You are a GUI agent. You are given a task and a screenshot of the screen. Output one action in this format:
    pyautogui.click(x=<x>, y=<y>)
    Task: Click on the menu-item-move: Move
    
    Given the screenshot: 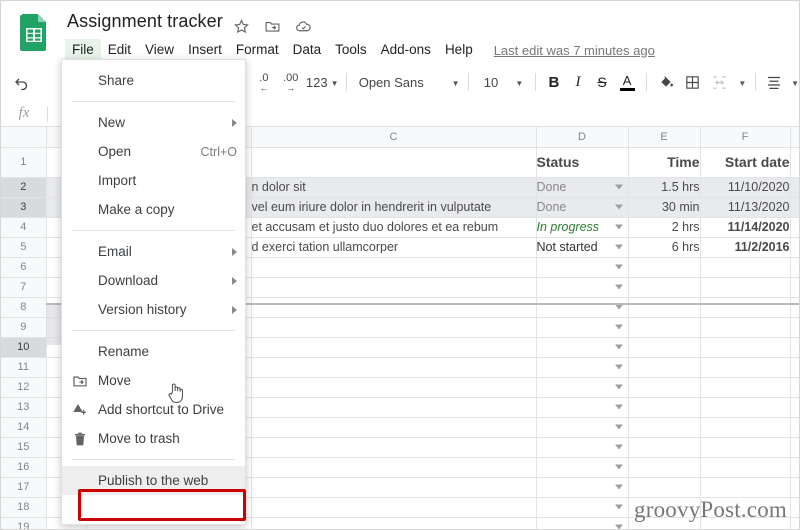 What is the action you would take?
    pyautogui.click(x=153, y=380)
    